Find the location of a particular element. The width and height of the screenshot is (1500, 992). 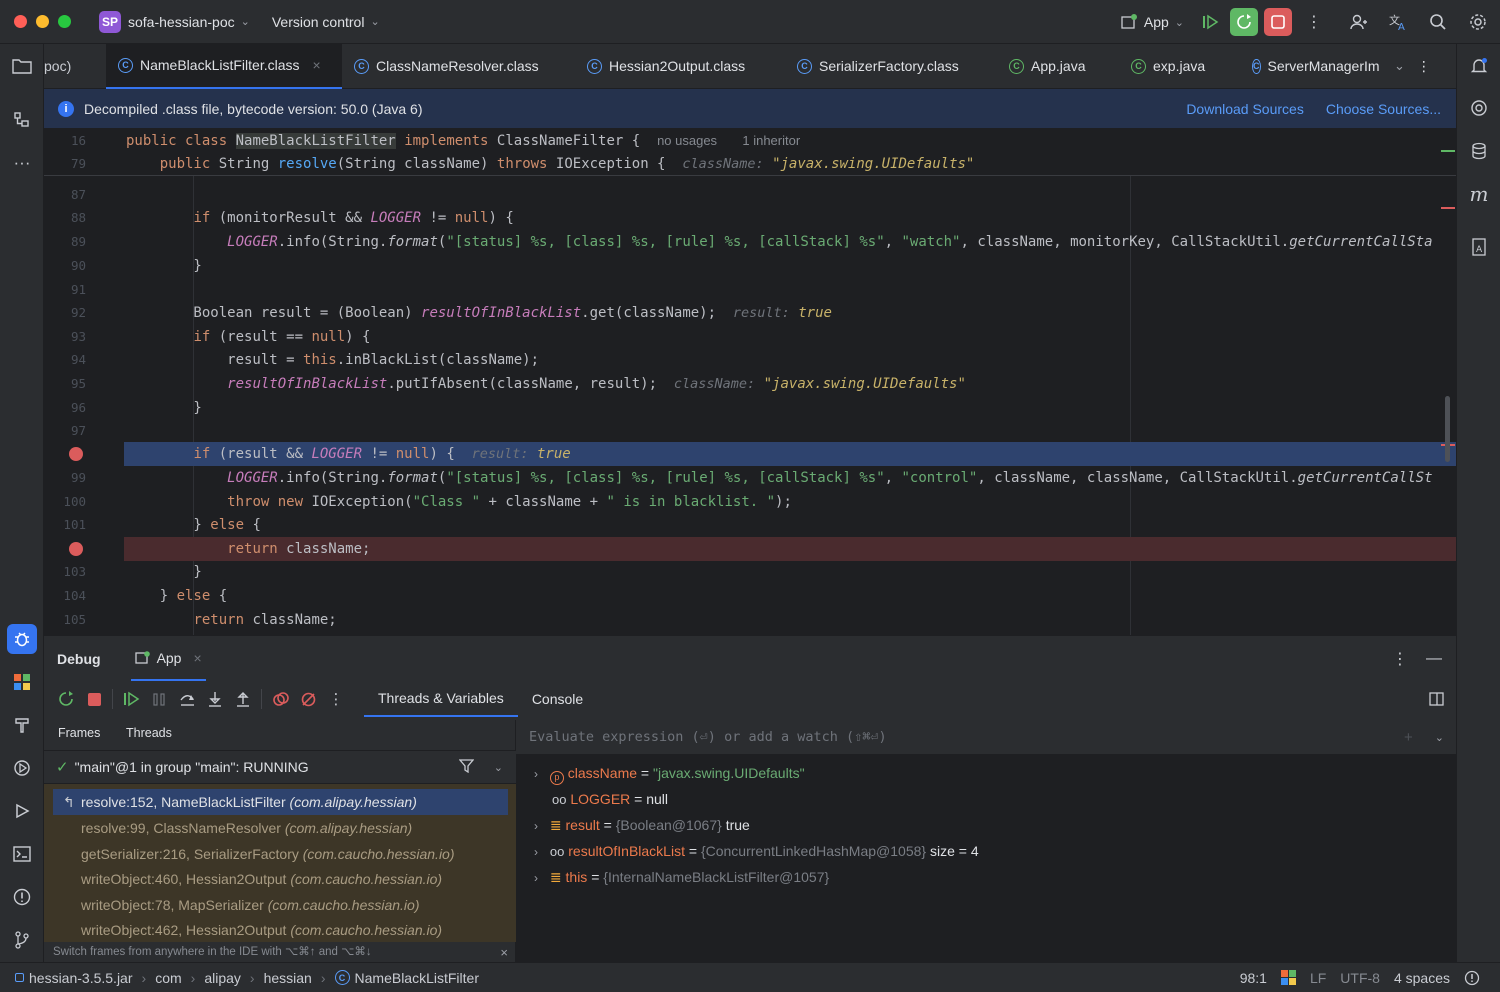

vcs-menu: Version control ⌄ is located at coordinates (326, 22).